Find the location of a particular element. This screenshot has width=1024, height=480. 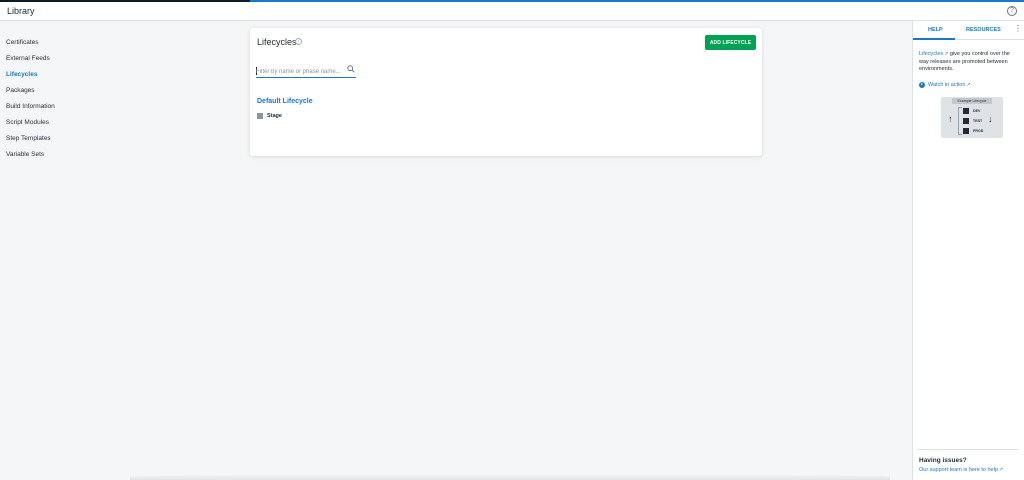

lifecycles-doc-link-label: Lifecycles is located at coordinates (931, 54).